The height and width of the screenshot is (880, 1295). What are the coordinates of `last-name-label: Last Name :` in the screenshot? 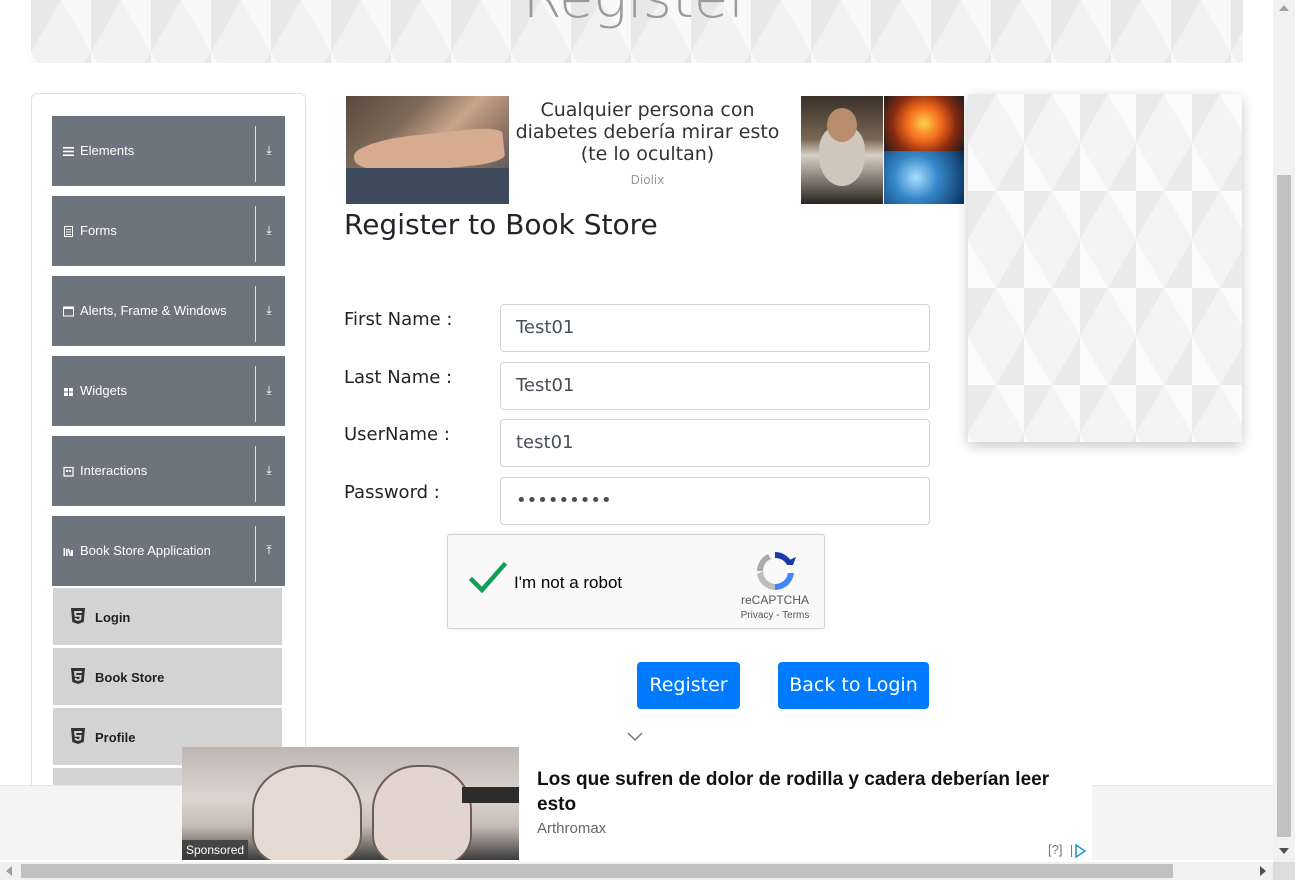 It's located at (398, 377).